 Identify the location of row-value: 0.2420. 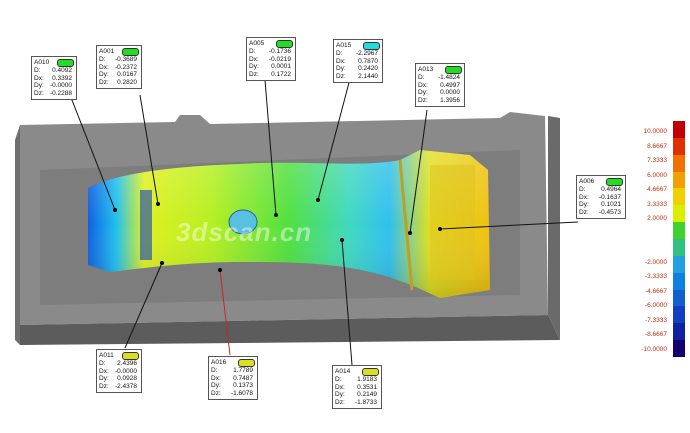
(368, 69).